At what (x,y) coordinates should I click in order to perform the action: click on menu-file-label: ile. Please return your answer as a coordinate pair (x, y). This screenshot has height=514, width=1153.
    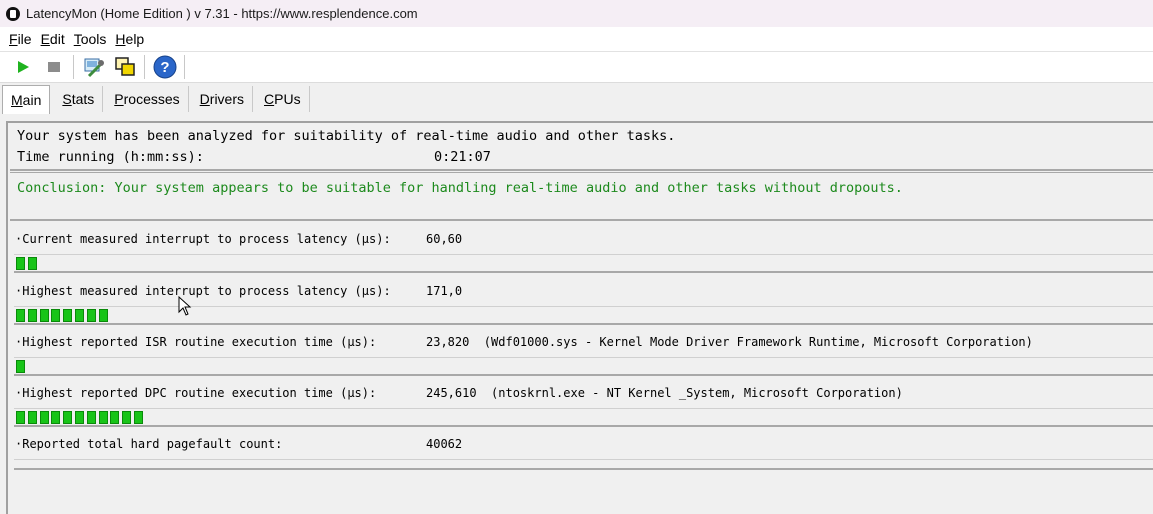
    Looking at the image, I should click on (24, 39).